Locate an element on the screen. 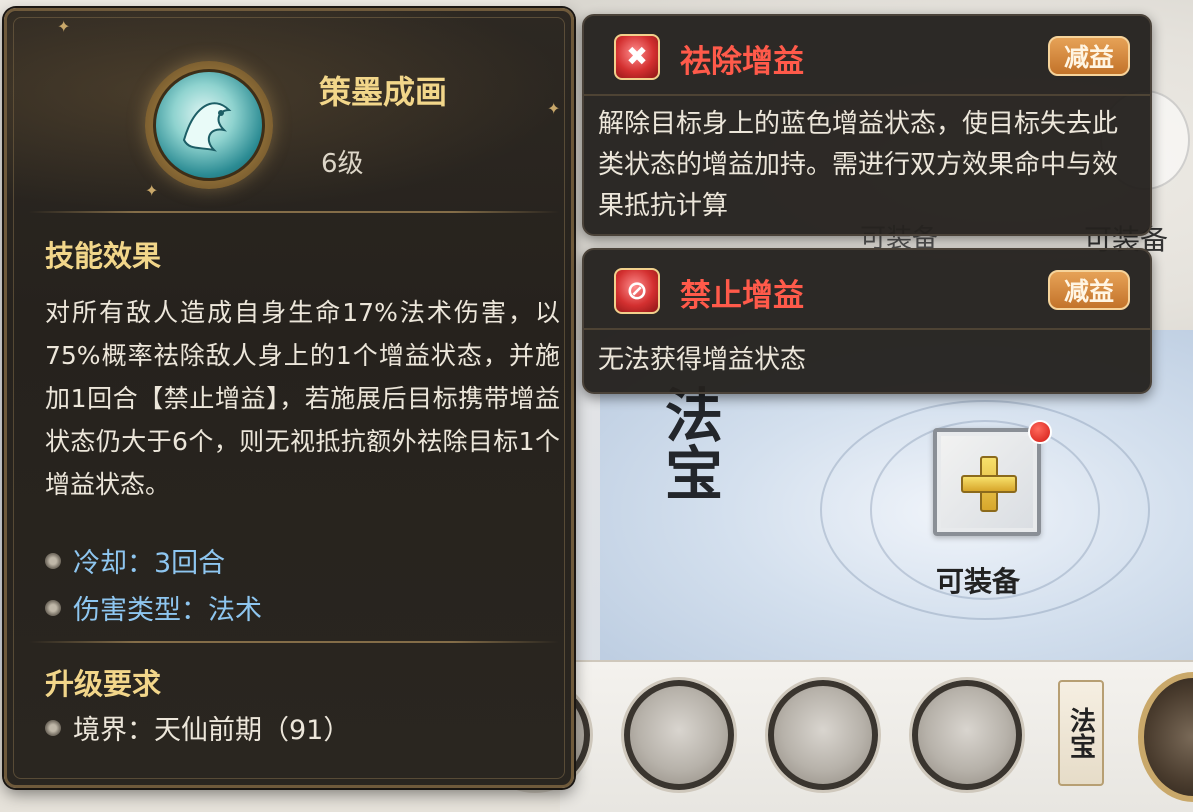 The height and width of the screenshot is (812, 1193). upgrade-requirement-text: 境界：天仙前期（91） is located at coordinates (212, 730).